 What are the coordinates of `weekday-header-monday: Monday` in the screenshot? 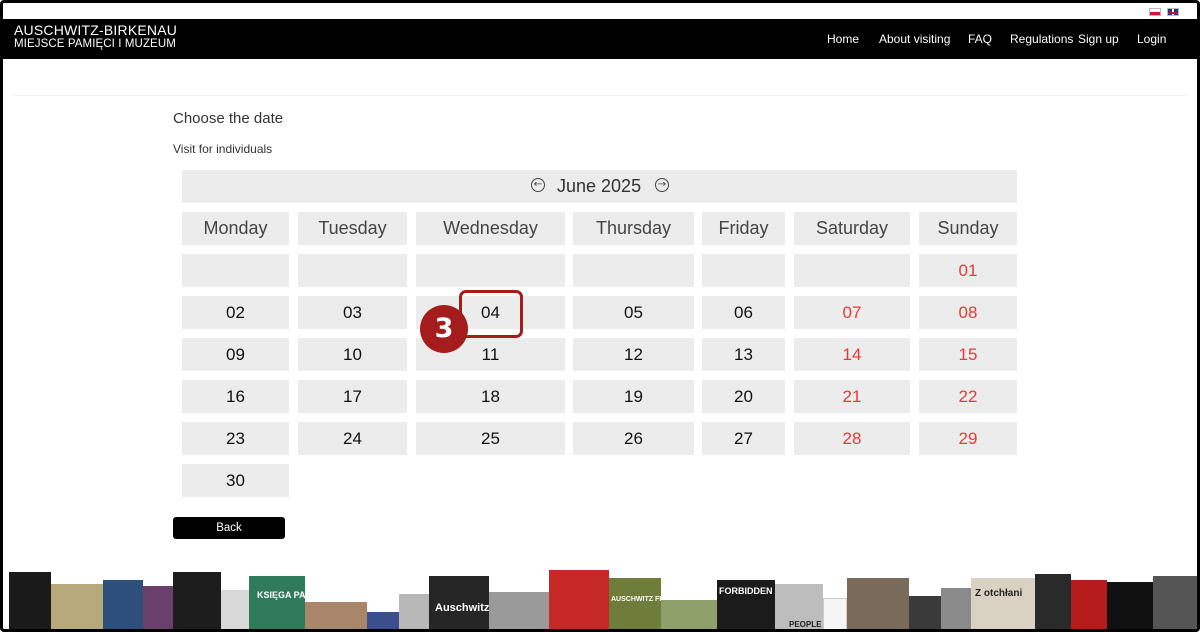 It's located at (235, 228).